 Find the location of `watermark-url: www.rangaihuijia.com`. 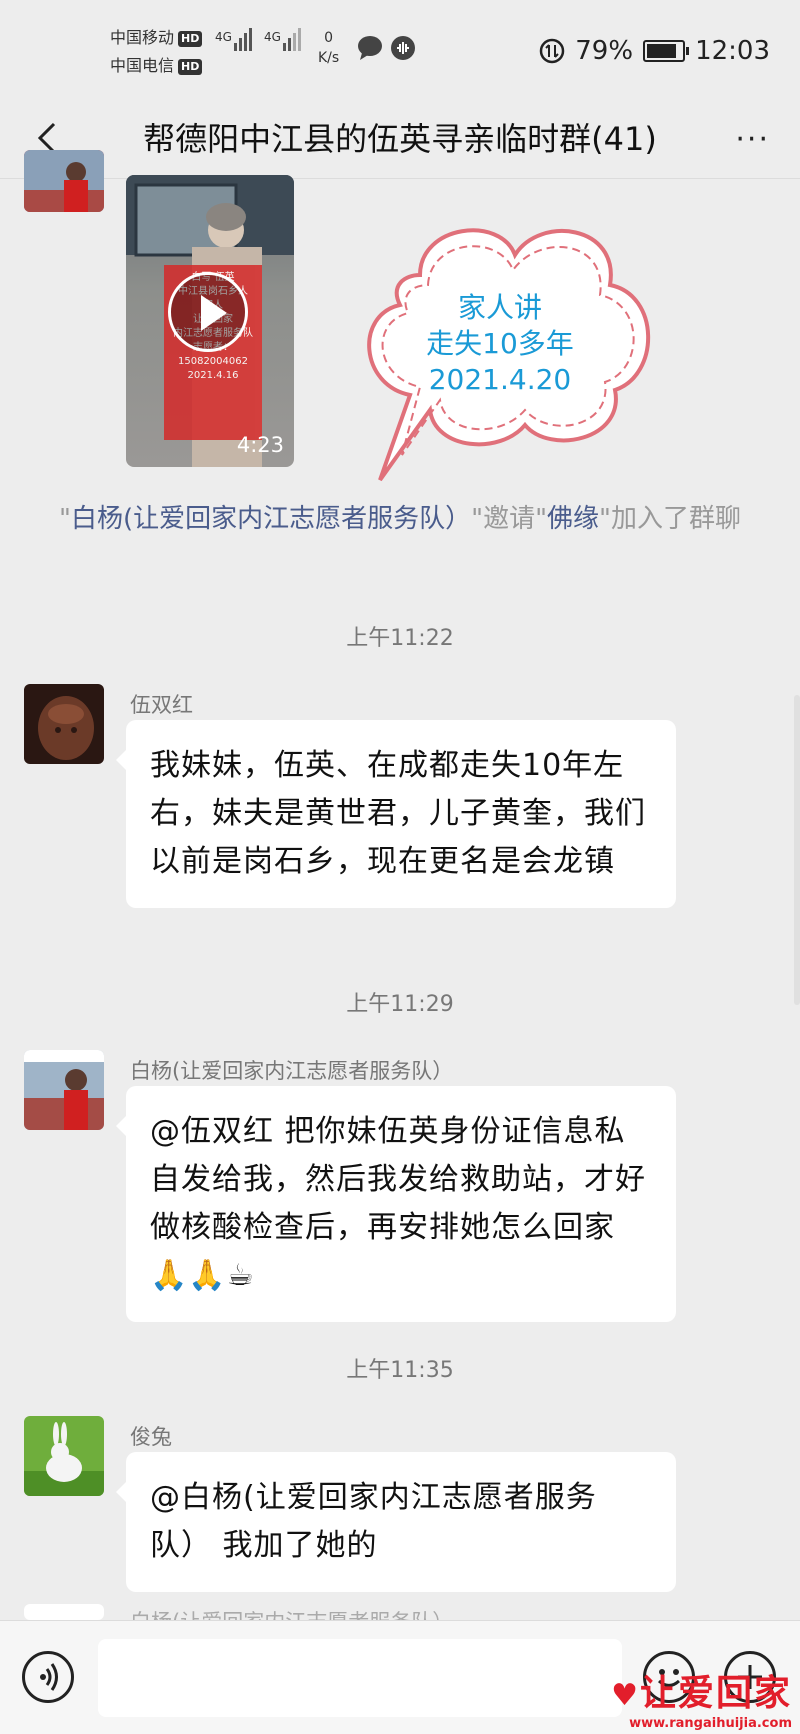

watermark-url: www.rangaihuijia.com is located at coordinates (710, 1723).